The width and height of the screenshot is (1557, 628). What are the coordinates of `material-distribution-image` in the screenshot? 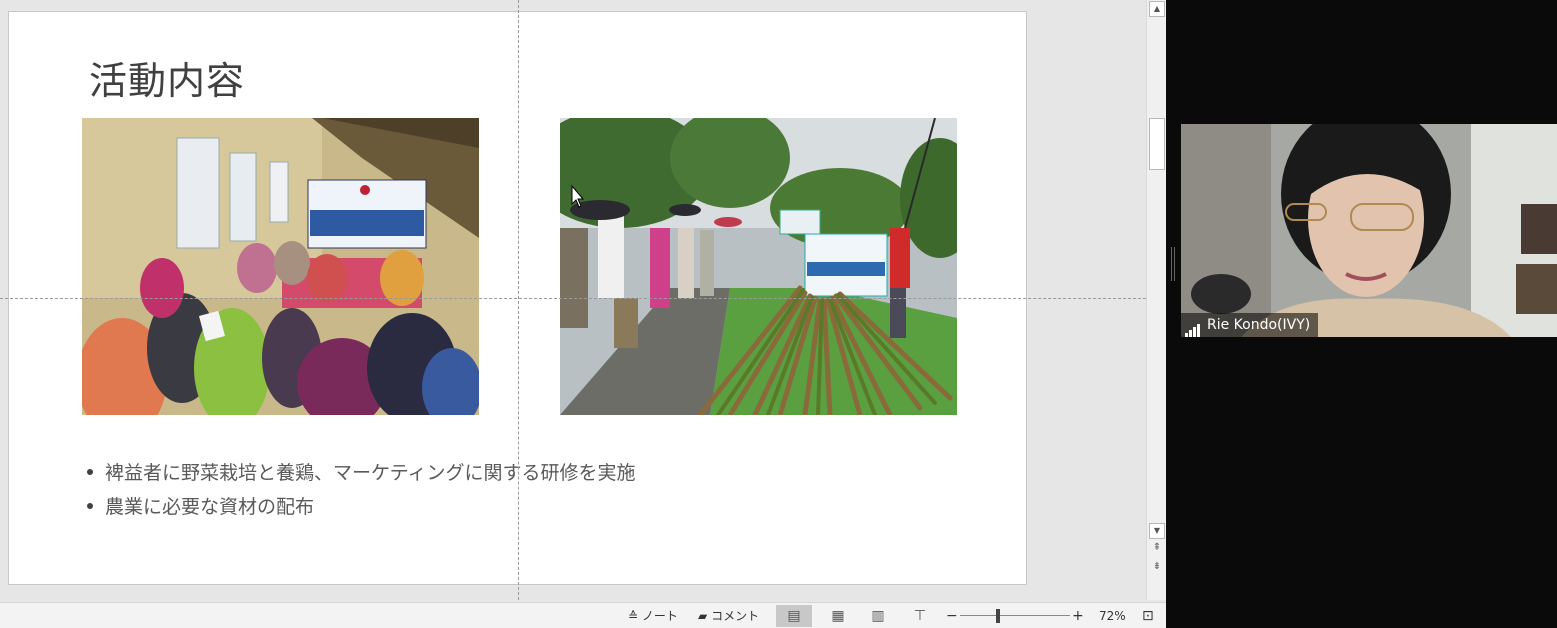 It's located at (758, 266).